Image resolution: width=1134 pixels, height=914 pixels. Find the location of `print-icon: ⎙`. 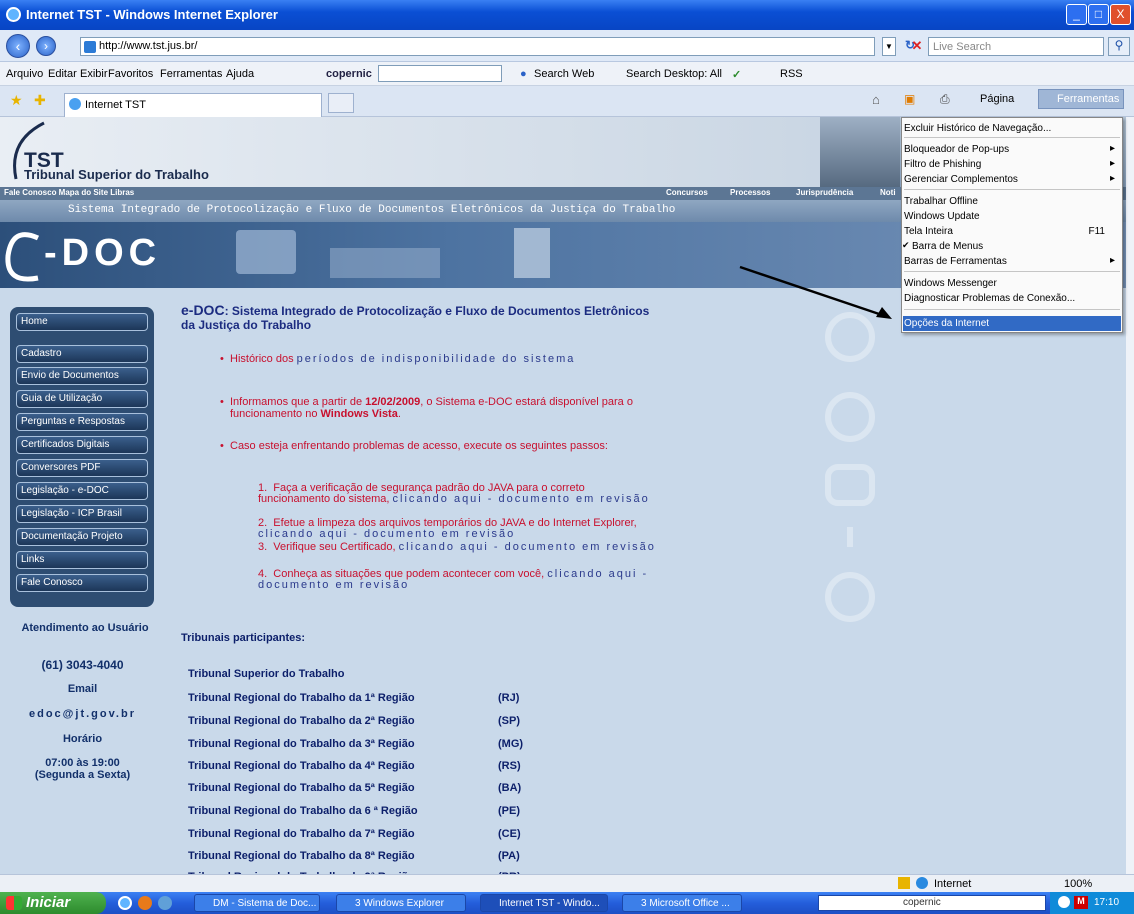

print-icon: ⎙ is located at coordinates (945, 99).